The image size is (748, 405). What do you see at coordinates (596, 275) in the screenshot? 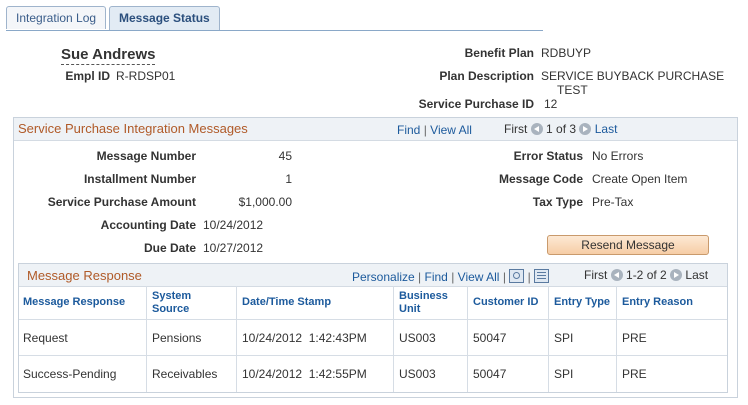
I see `grid-first-label: First` at bounding box center [596, 275].